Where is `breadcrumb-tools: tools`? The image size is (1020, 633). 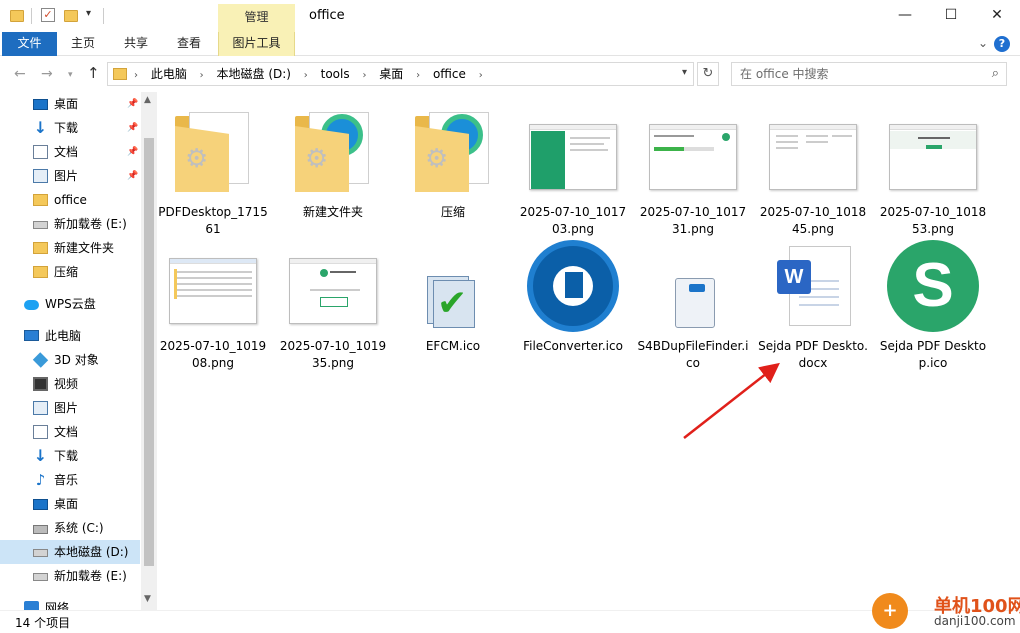
breadcrumb-tools: tools is located at coordinates (335, 74).